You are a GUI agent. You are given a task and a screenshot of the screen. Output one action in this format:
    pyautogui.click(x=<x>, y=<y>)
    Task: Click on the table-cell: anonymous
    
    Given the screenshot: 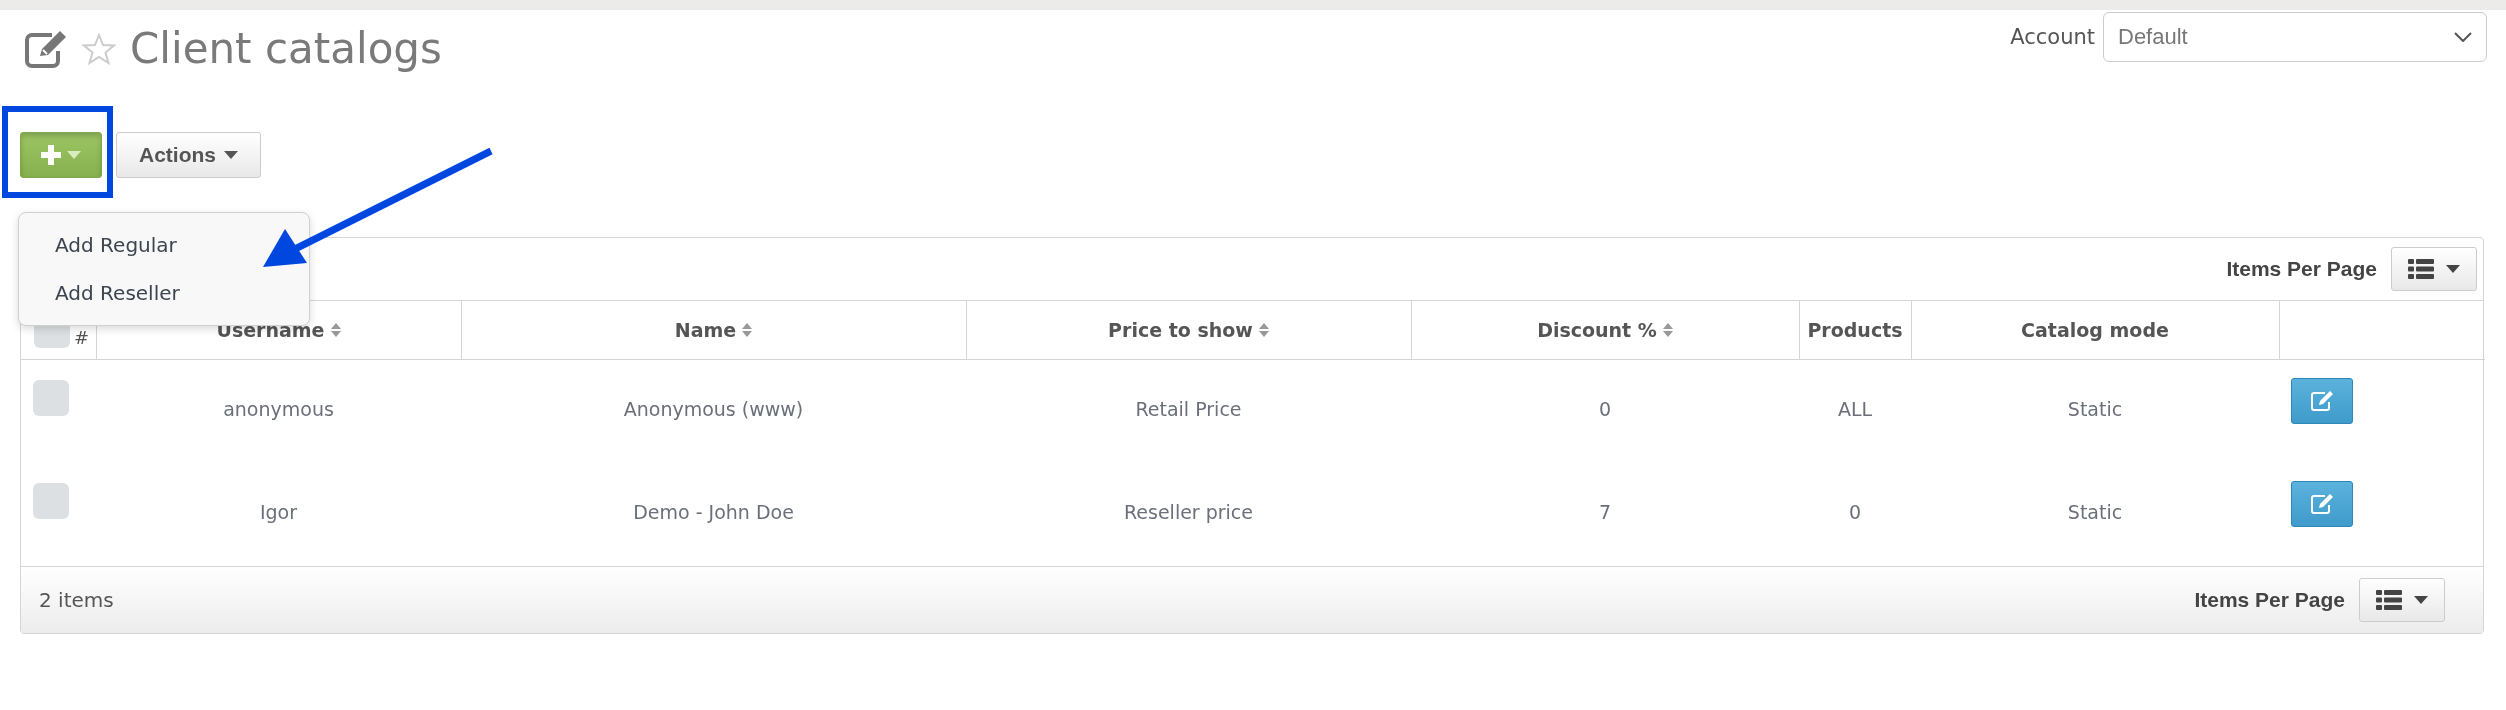 What is the action you would take?
    pyautogui.click(x=278, y=409)
    